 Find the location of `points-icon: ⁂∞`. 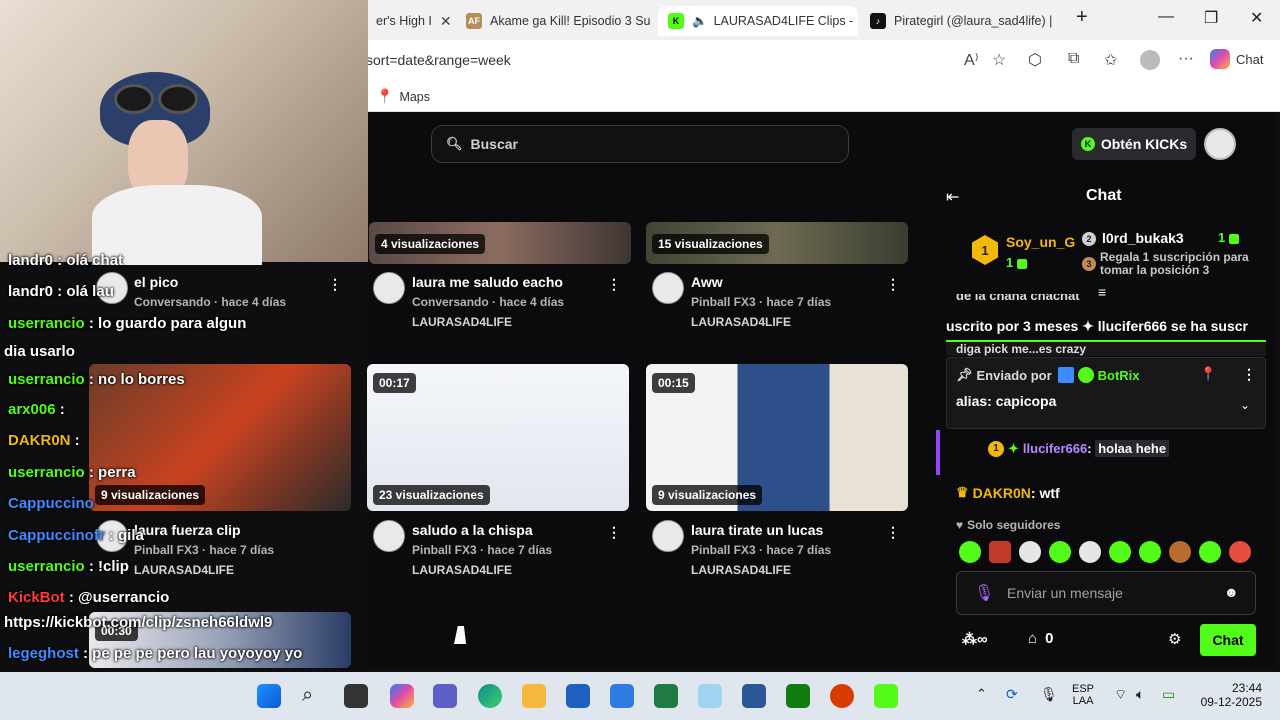

points-icon: ⁂∞ is located at coordinates (975, 639).